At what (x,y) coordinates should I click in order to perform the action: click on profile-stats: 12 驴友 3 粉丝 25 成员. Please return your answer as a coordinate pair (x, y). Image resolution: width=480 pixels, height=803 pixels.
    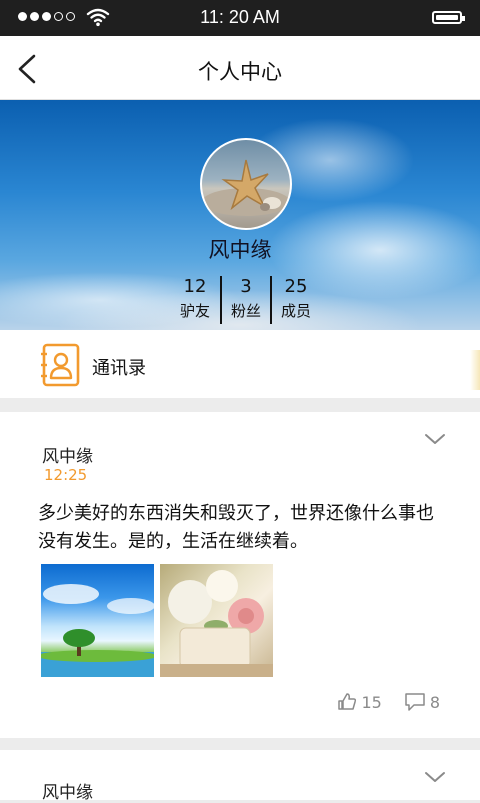
    Looking at the image, I should click on (245, 300).